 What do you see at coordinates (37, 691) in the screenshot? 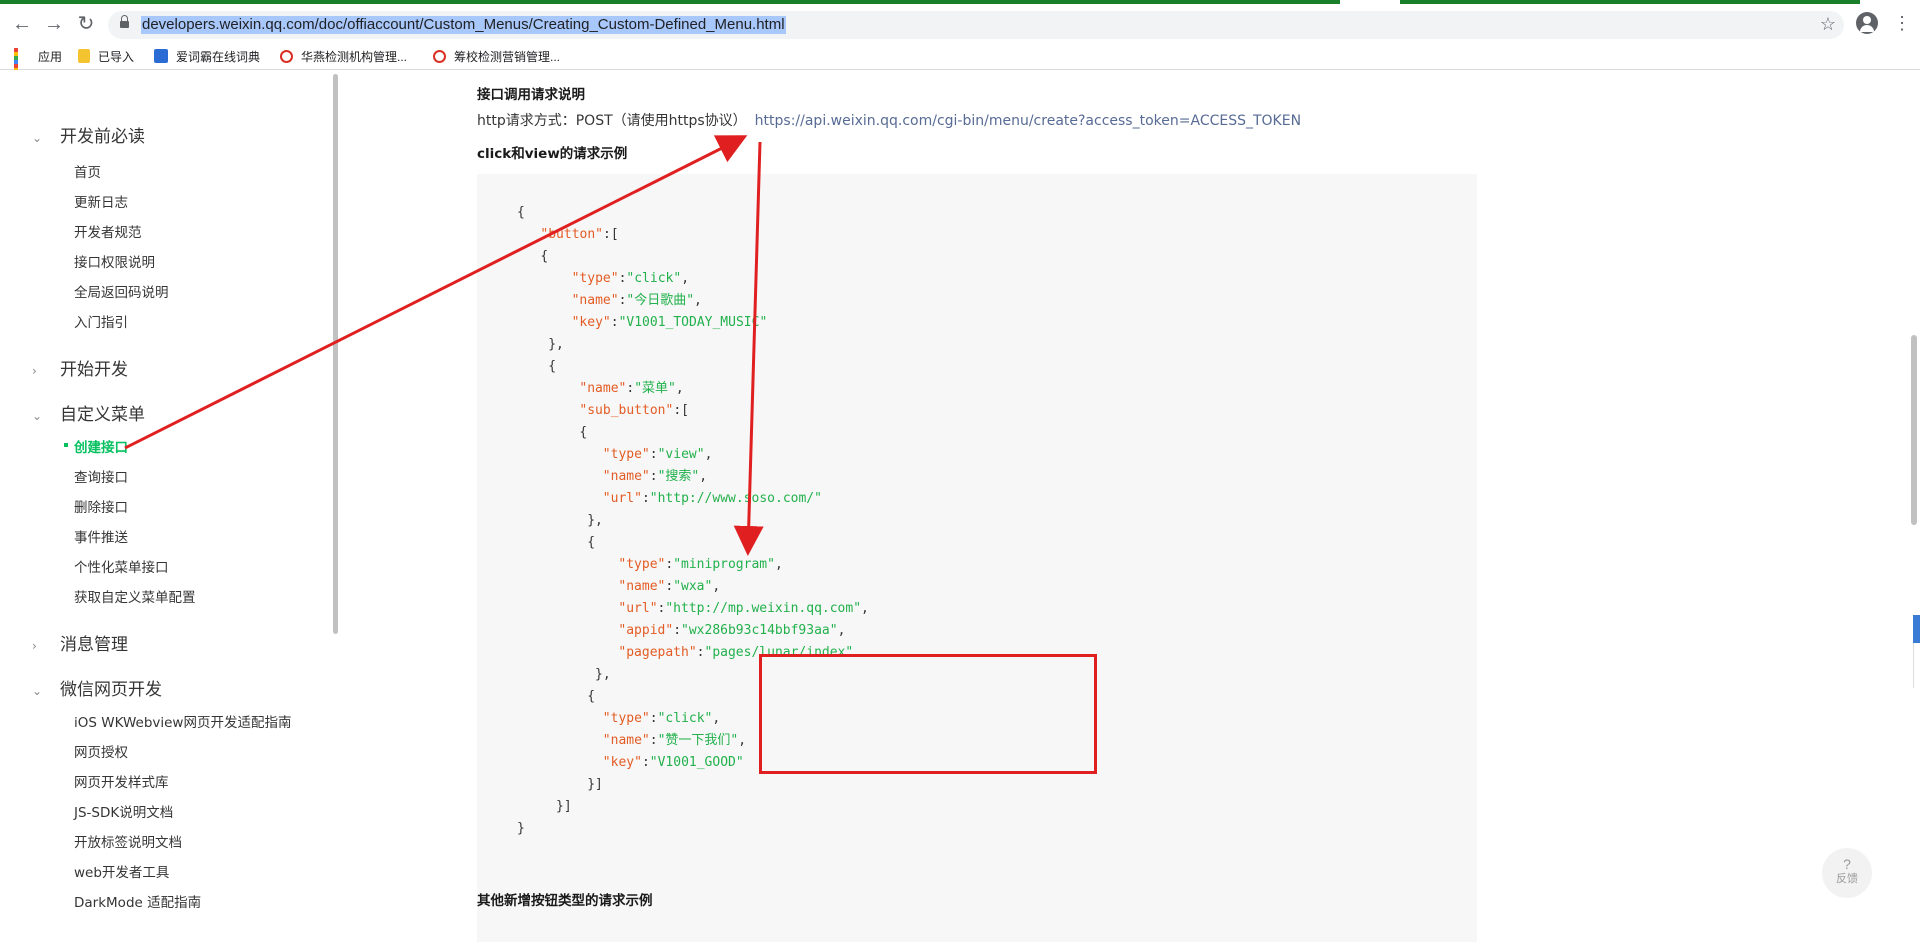
I see `chevron-down-icon: ⌄` at bounding box center [37, 691].